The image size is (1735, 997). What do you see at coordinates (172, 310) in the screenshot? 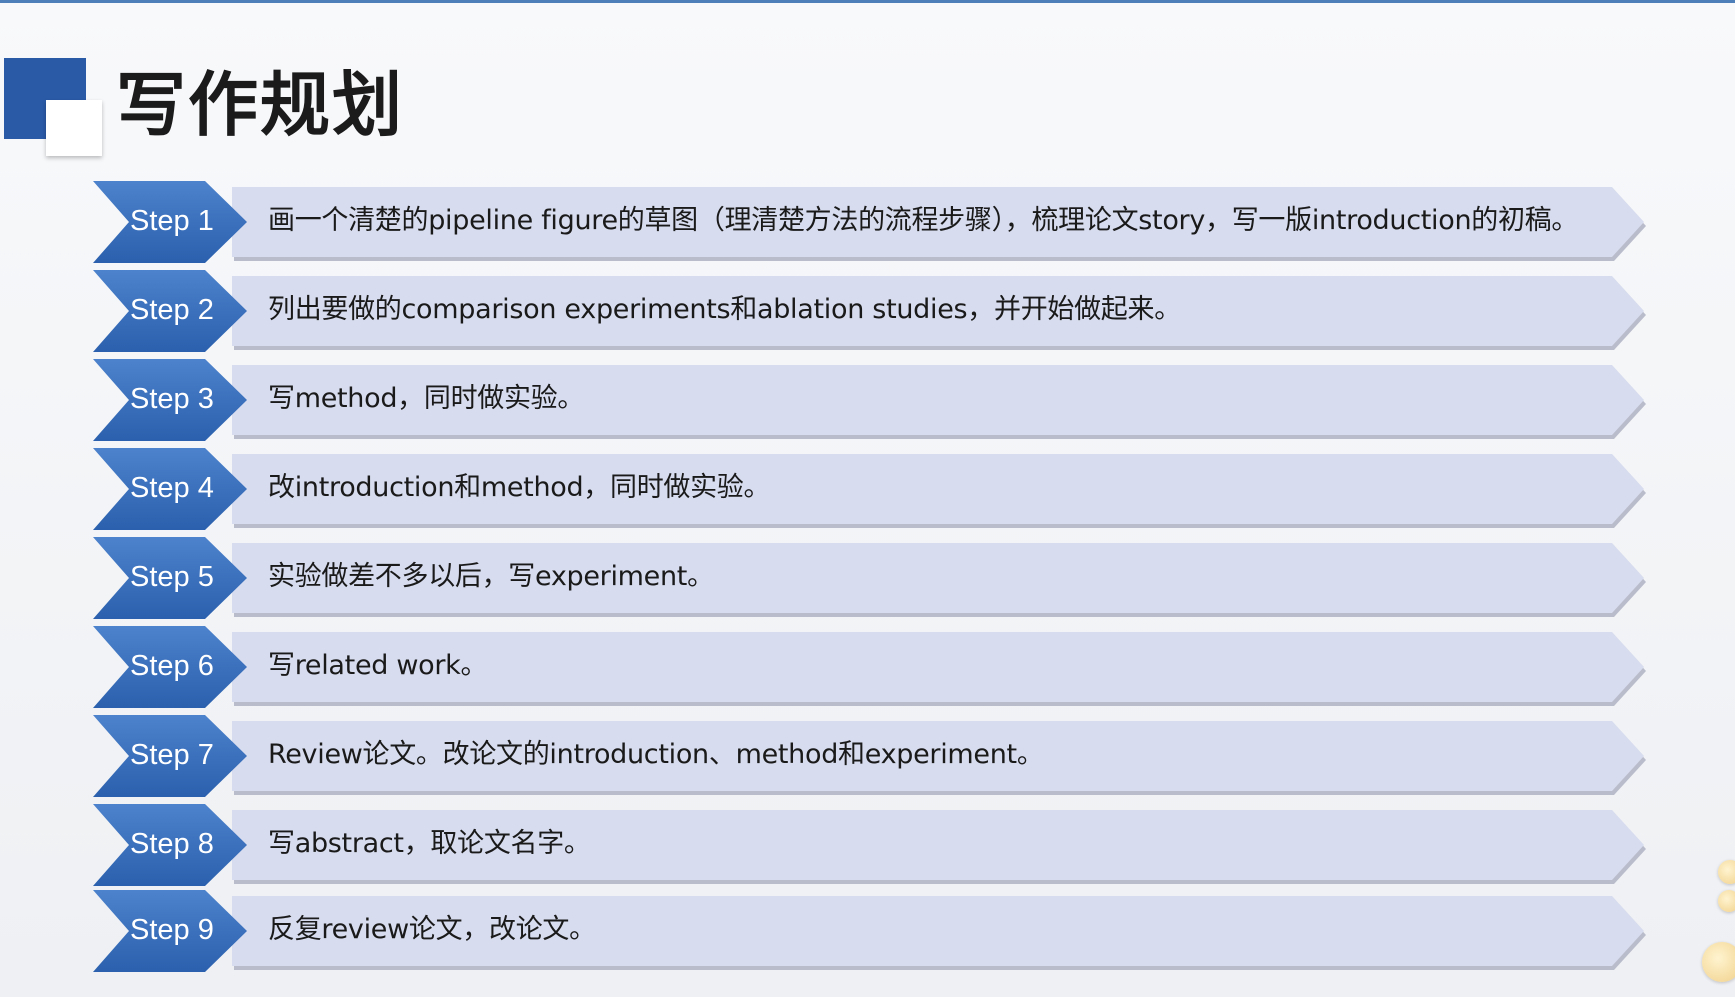
I see `step-label: Step 2` at bounding box center [172, 310].